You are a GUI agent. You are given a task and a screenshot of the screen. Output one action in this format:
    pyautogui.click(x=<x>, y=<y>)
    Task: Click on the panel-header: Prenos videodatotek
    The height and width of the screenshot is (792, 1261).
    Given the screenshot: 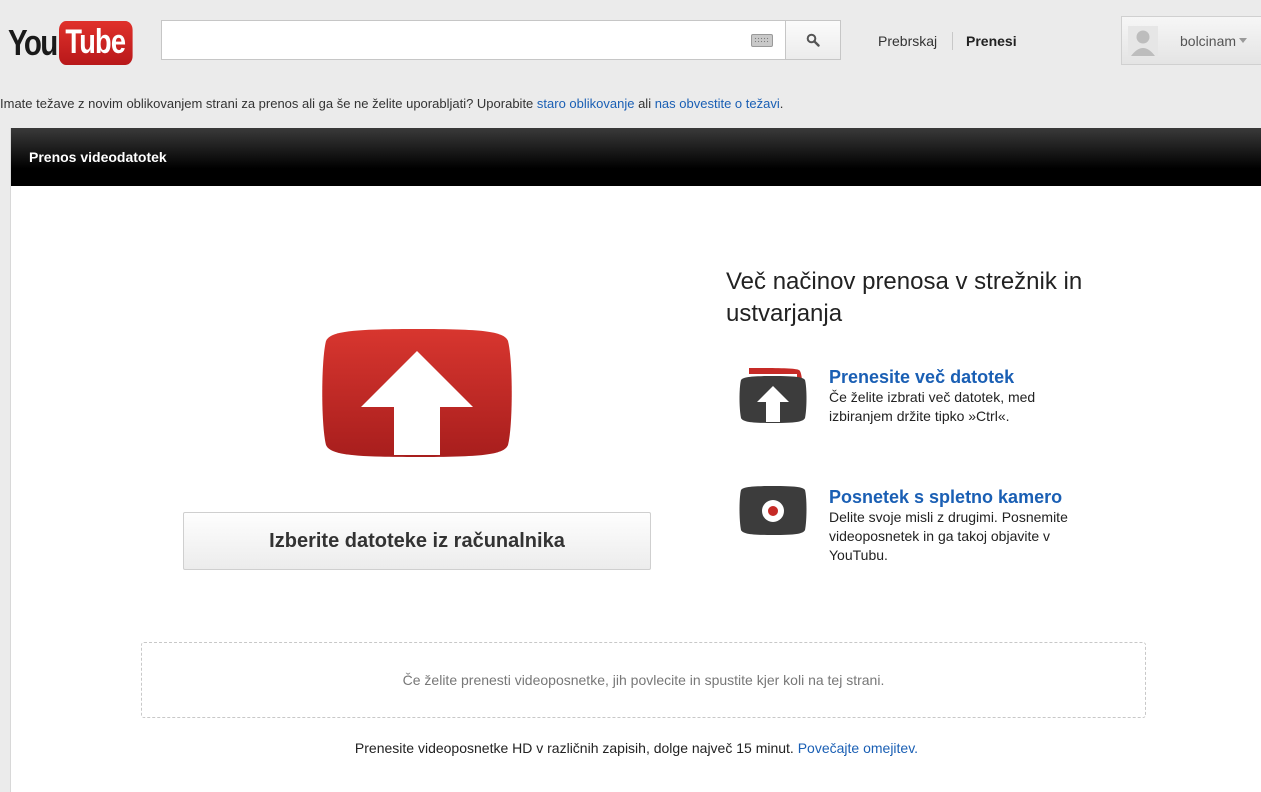 What is the action you would take?
    pyautogui.click(x=636, y=157)
    